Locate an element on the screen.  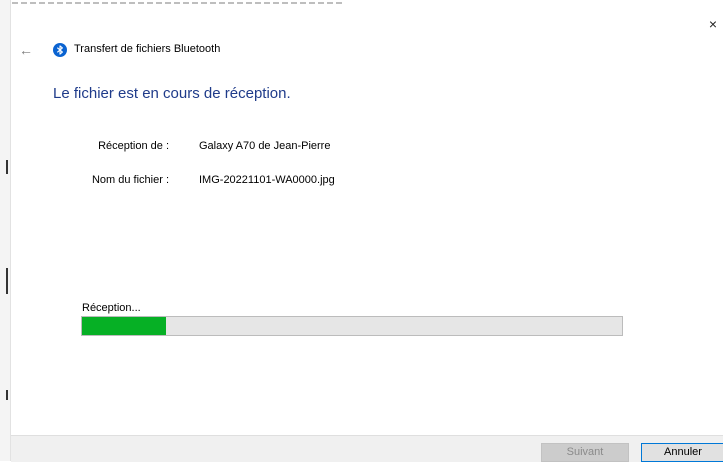
bluetooth-icon is located at coordinates (60, 50).